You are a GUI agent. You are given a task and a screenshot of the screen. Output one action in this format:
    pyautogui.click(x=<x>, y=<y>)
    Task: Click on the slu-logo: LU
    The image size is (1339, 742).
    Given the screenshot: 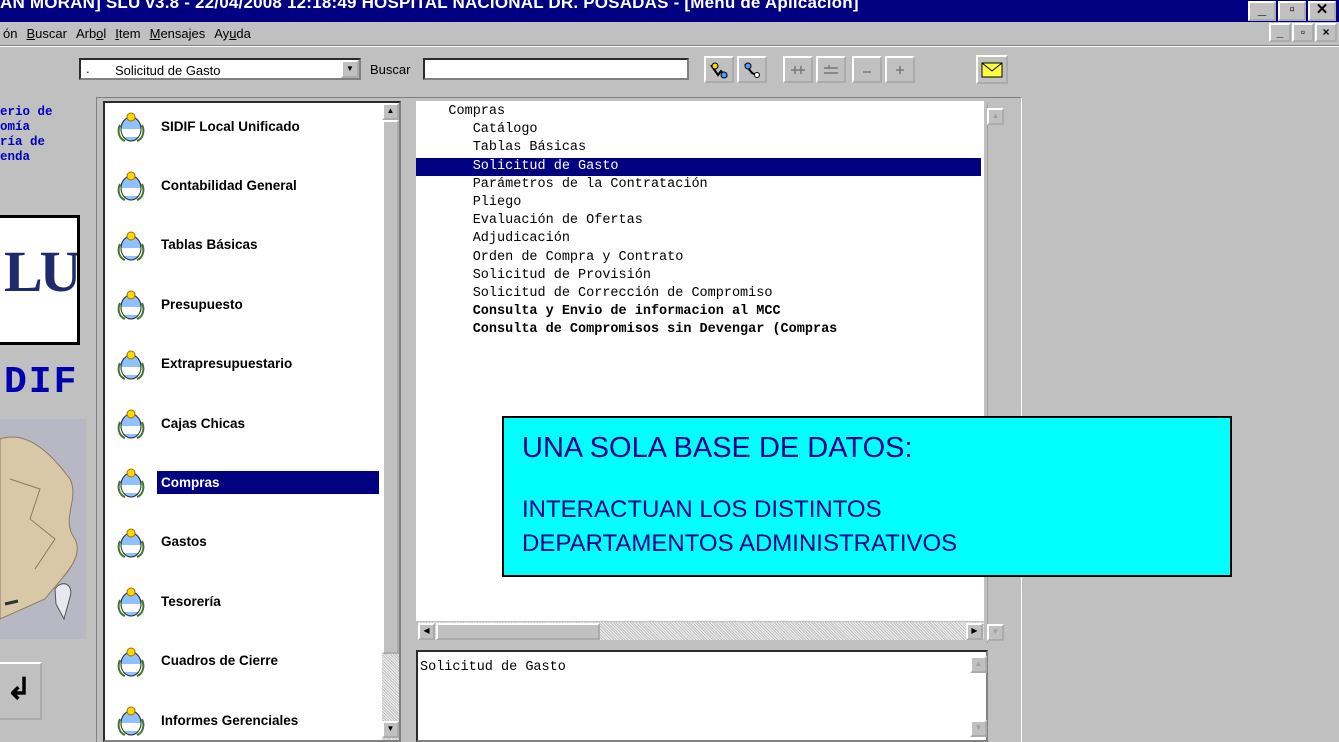 What is the action you would take?
    pyautogui.click(x=40, y=280)
    